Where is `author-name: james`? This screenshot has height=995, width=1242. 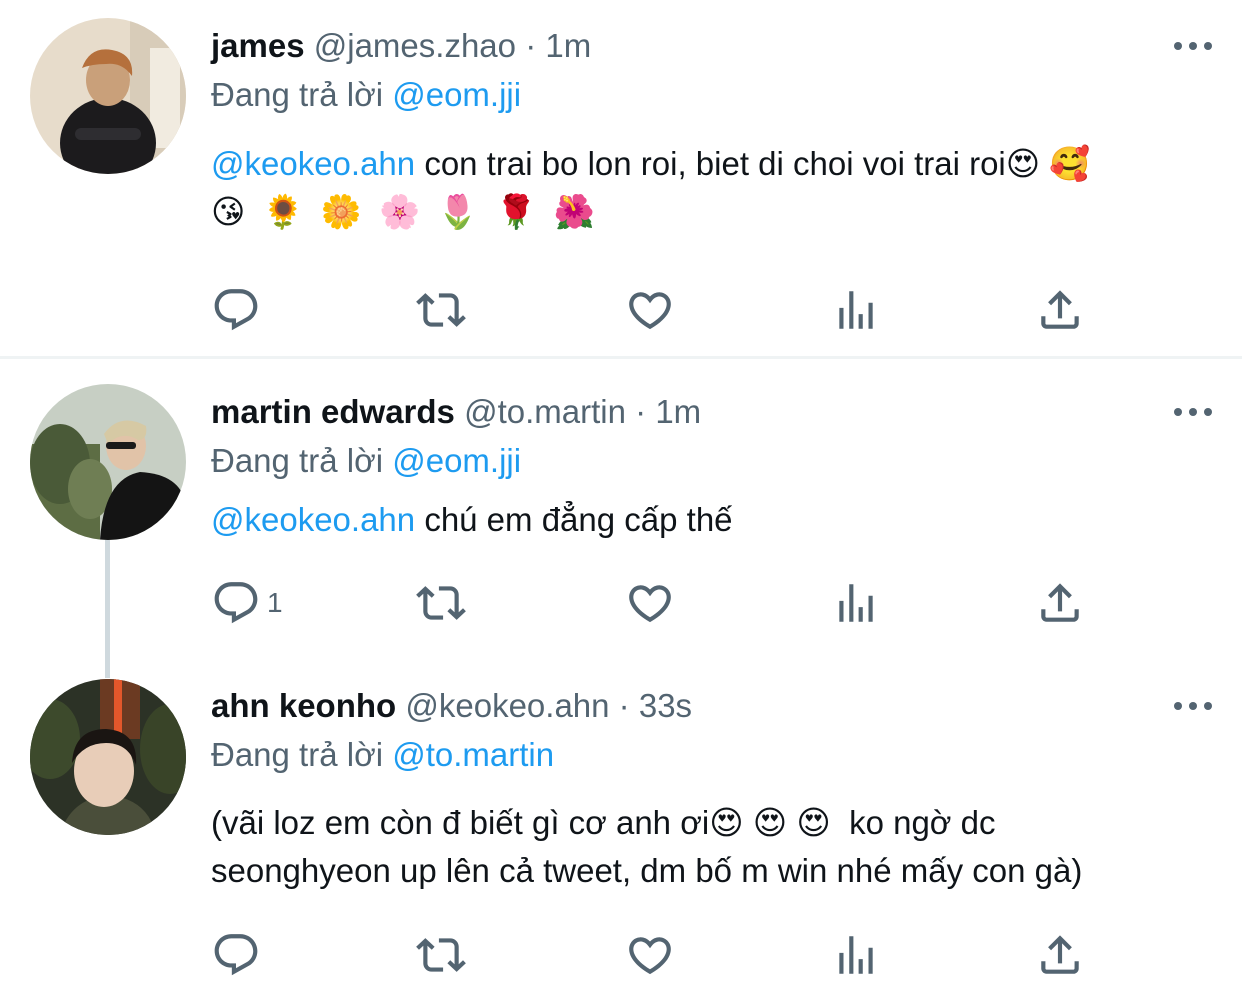 author-name: james is located at coordinates (258, 45).